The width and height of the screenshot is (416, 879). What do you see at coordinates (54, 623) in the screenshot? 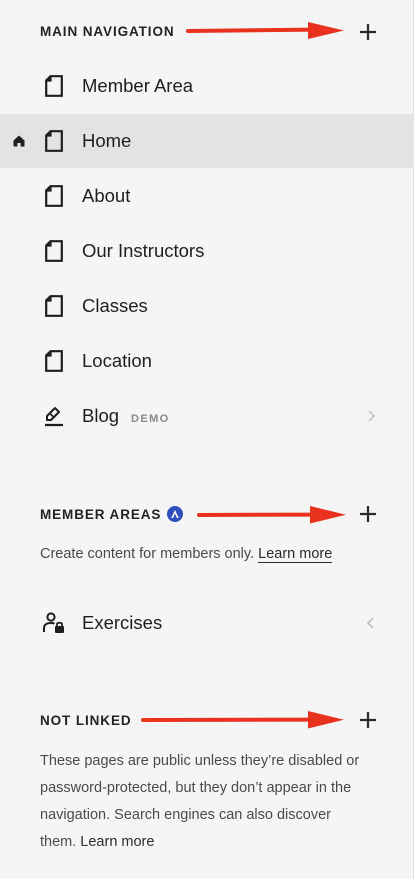
I see `member-lock-icon` at bounding box center [54, 623].